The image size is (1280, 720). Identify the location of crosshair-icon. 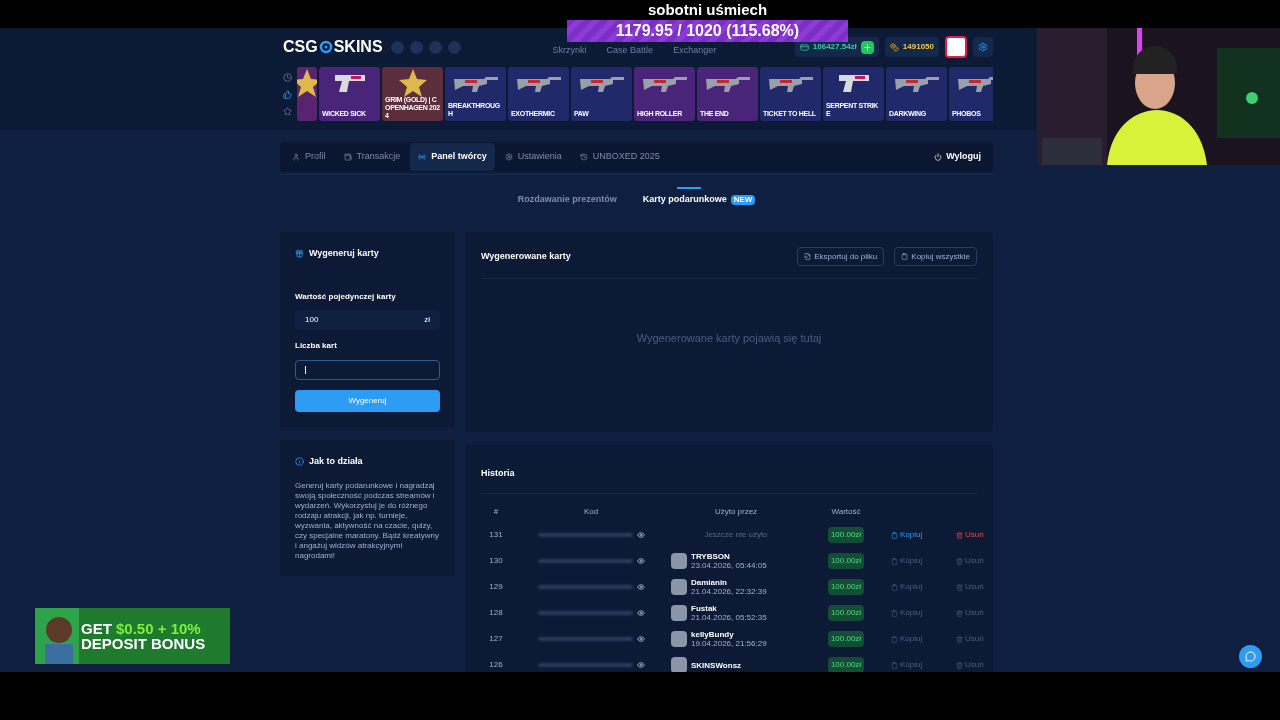
(325, 47).